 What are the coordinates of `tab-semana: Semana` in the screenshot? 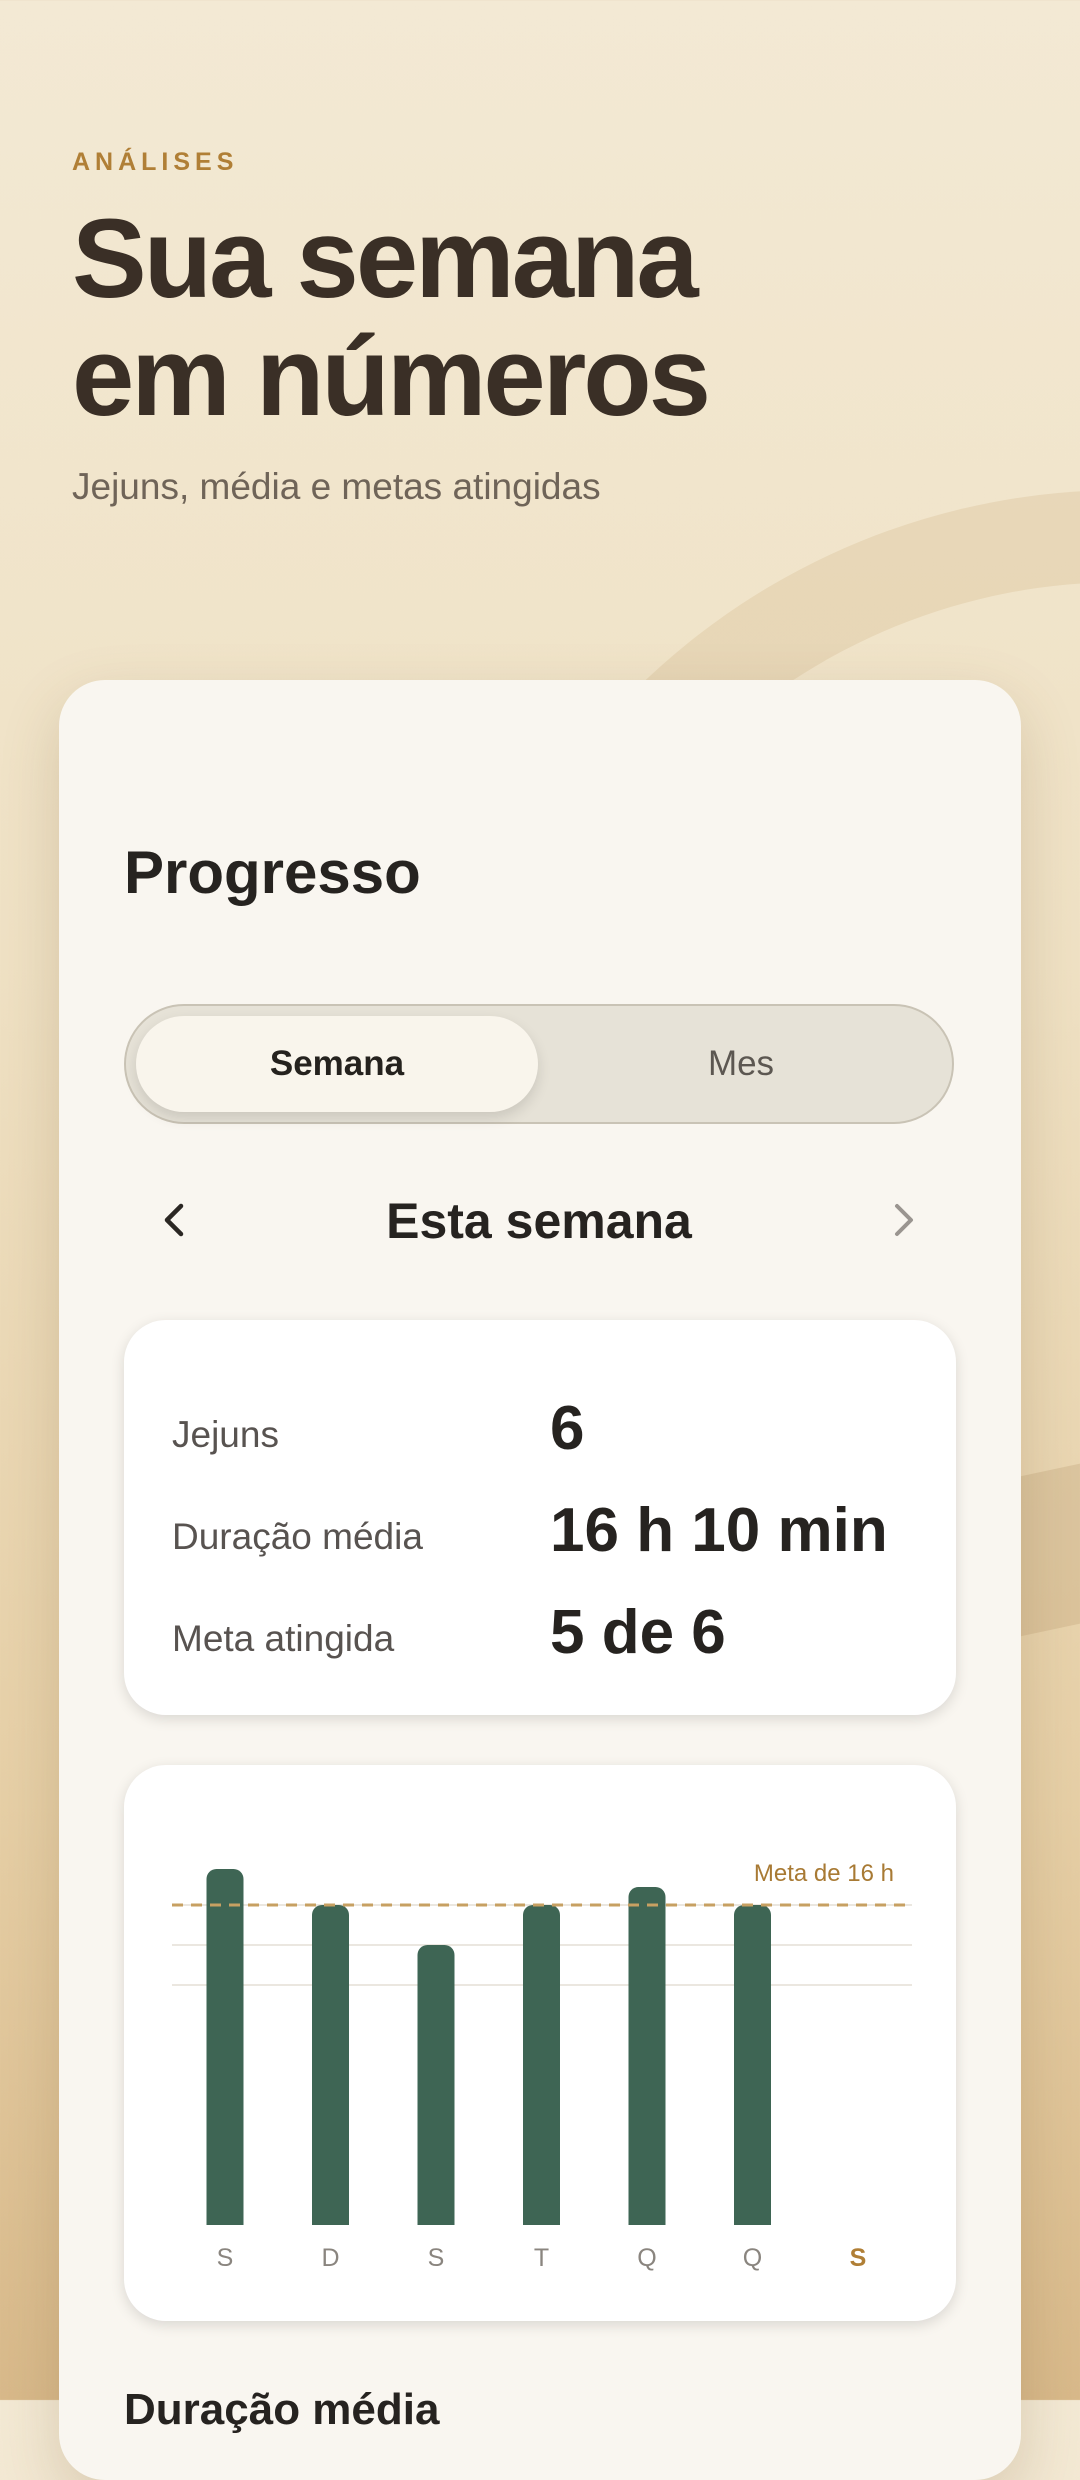 It's located at (337, 1064).